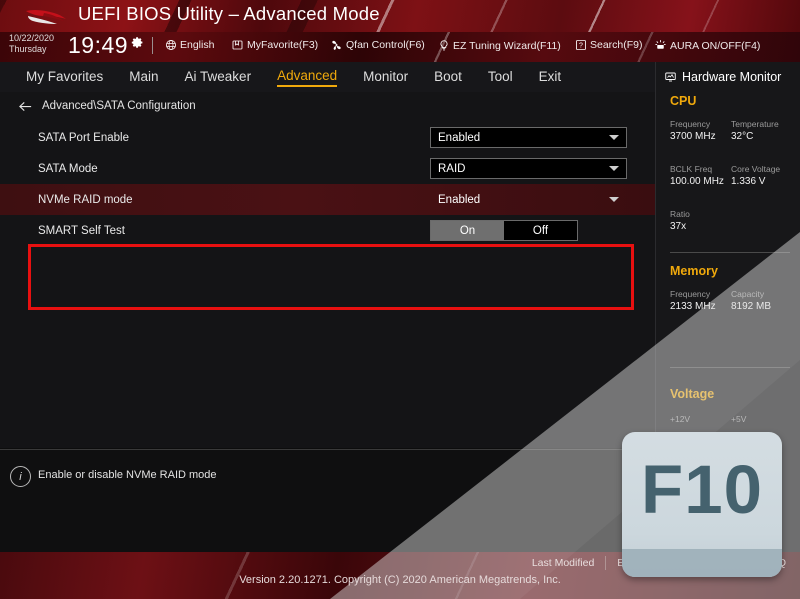 This screenshot has width=800, height=599. I want to click on help-text: Enable or disable NVMe RAID mode, so click(127, 475).